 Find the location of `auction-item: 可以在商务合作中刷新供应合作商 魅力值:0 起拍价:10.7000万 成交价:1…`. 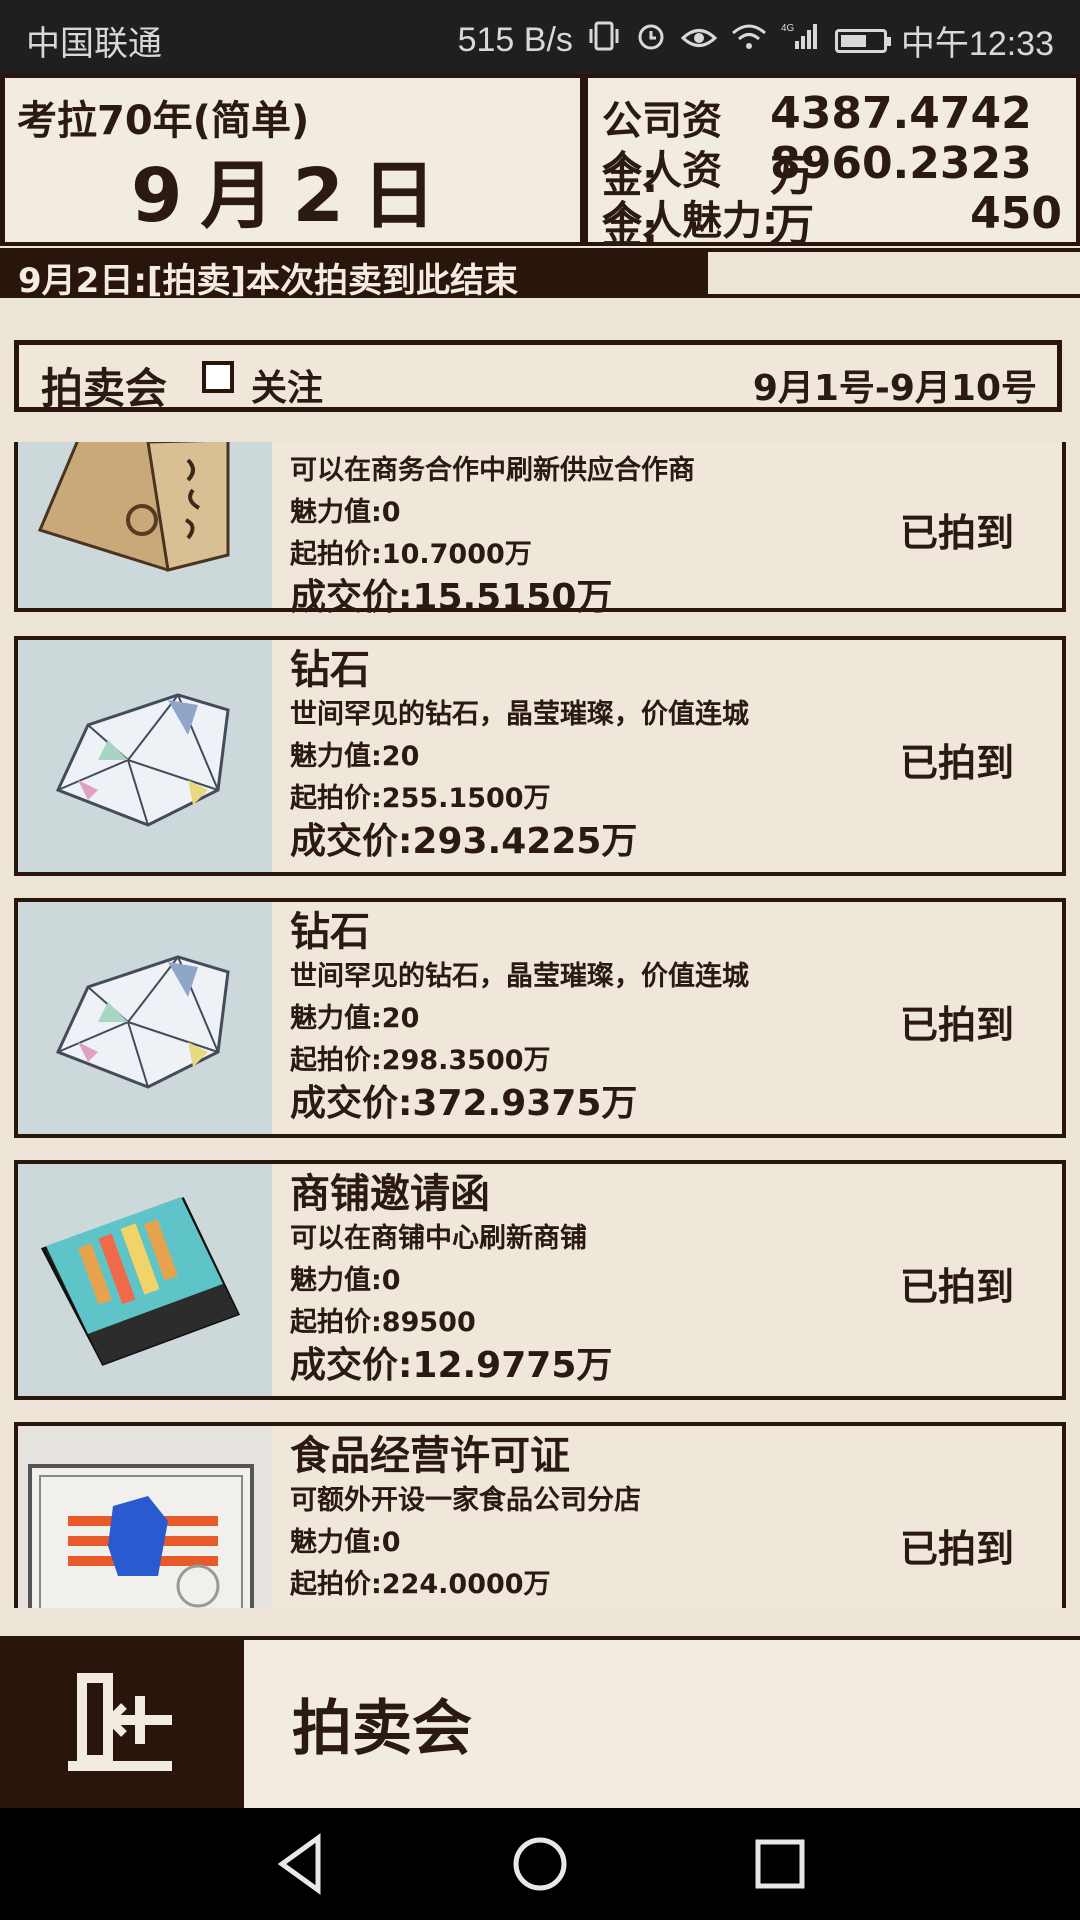

auction-item: 可以在商务合作中刷新供应合作商 魅力值:0 起拍价:10.7000万 成交价:1… is located at coordinates (540, 530).